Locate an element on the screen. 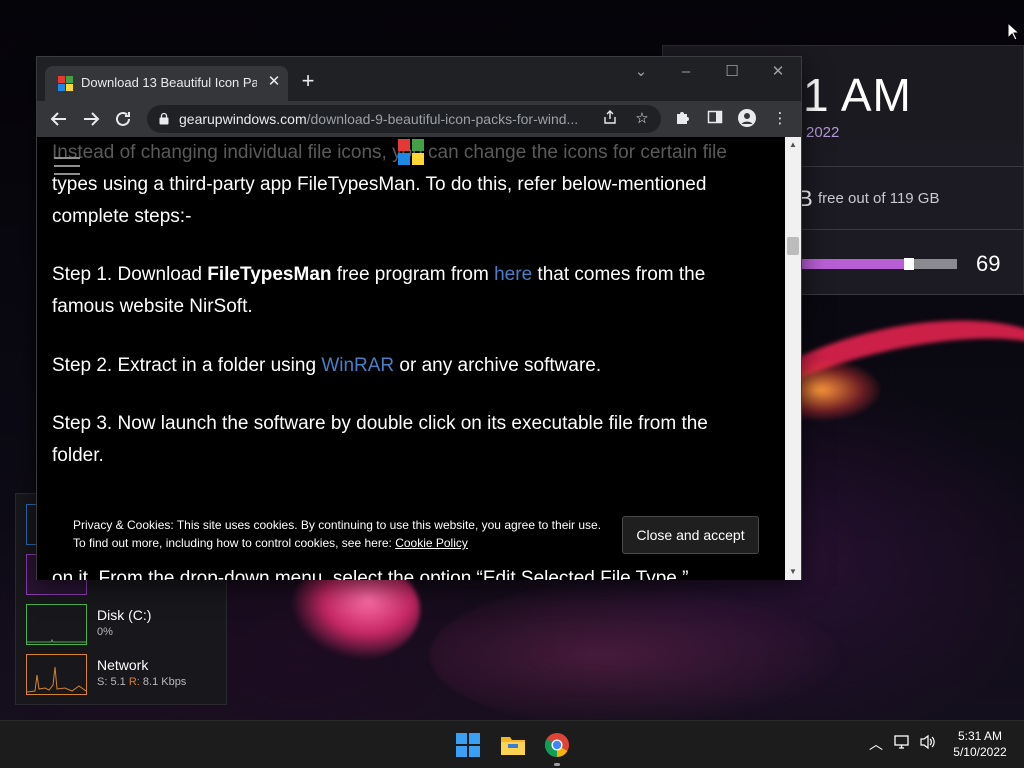 This screenshot has height=768, width=1024. winrar-link: WinRAR is located at coordinates (357, 365).